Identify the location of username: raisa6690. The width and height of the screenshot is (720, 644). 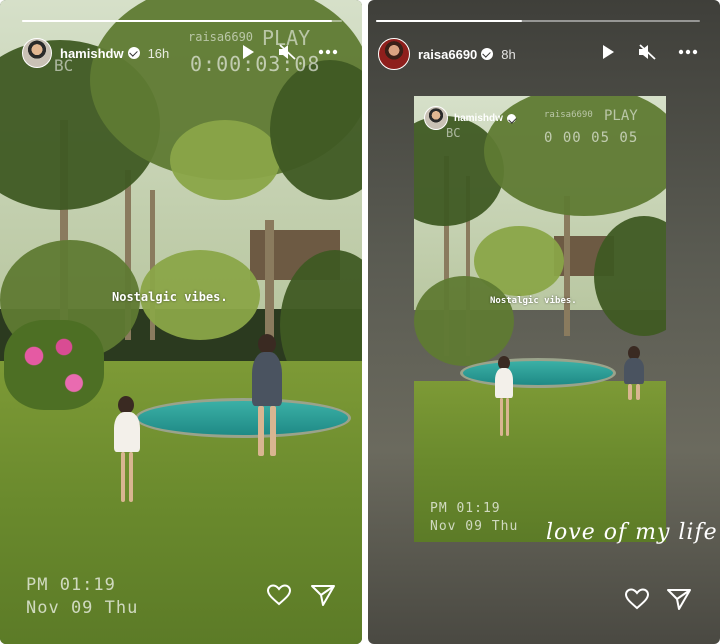
(447, 54).